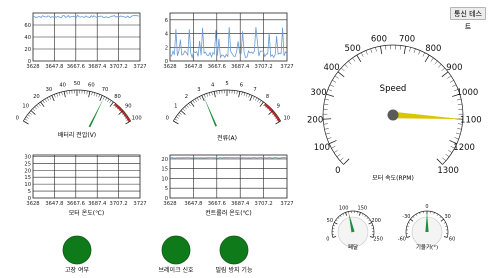 Image resolution: width=489 pixels, height=278 pixels. What do you see at coordinates (105, 90) in the screenshot?
I see `gauge-tick-label: 70` at bounding box center [105, 90].